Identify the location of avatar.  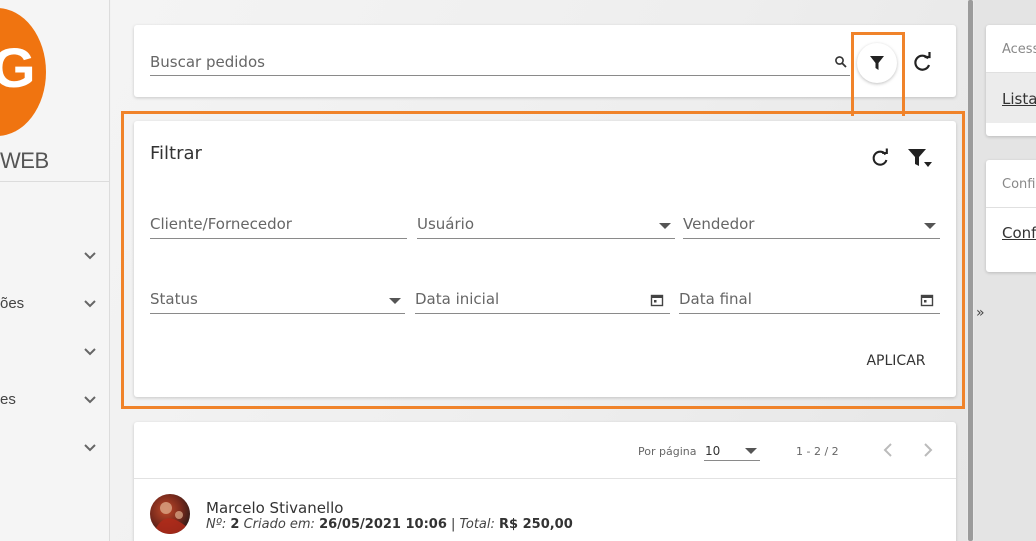
(170, 514).